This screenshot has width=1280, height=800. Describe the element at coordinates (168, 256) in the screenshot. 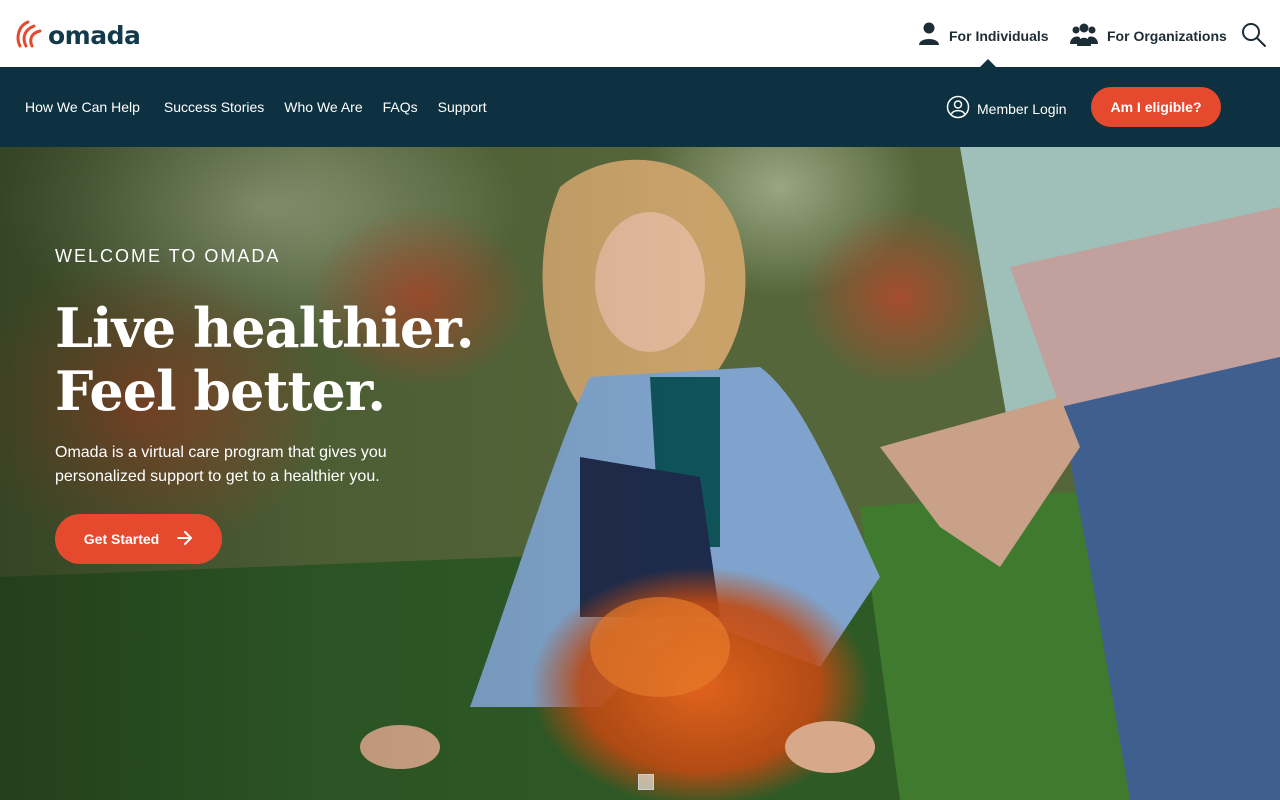

I see `hero-eyebrow: WELCOME TO OMADA` at that location.